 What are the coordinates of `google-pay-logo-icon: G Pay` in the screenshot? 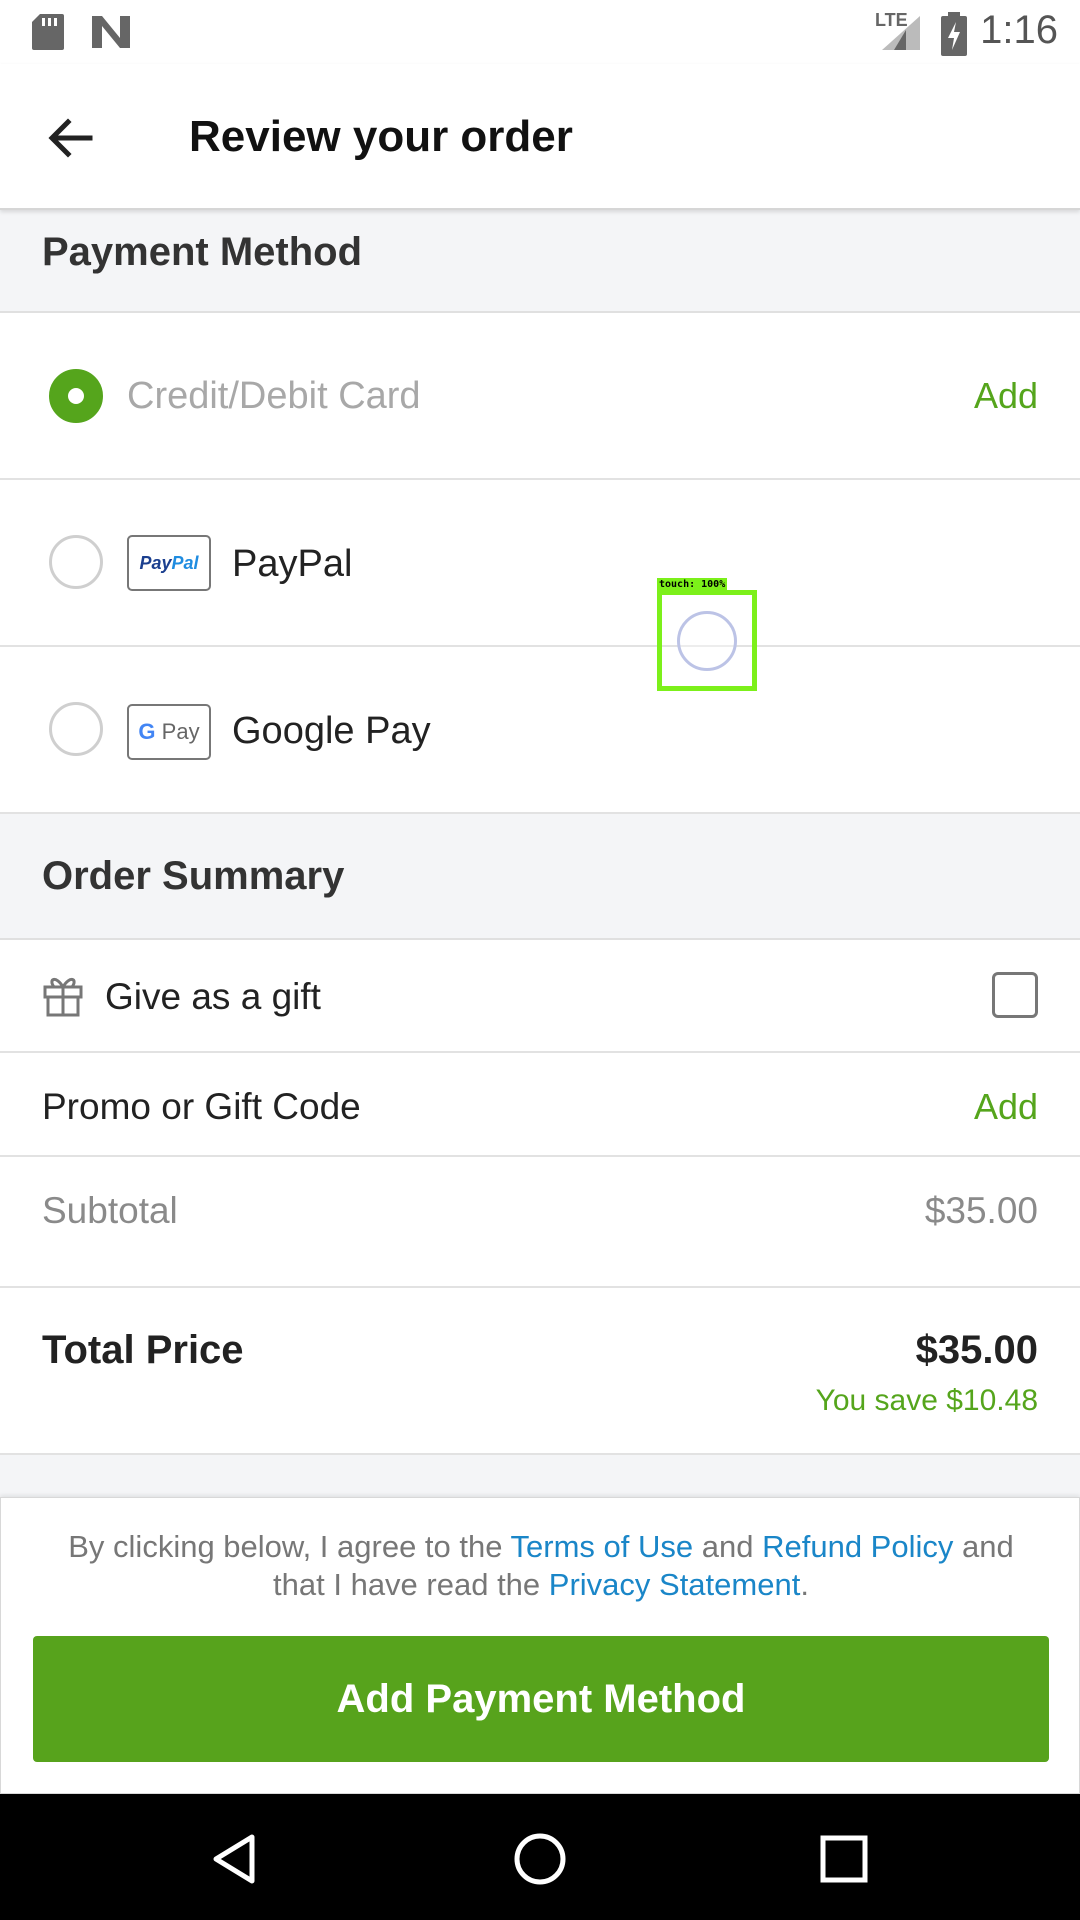 It's located at (169, 732).